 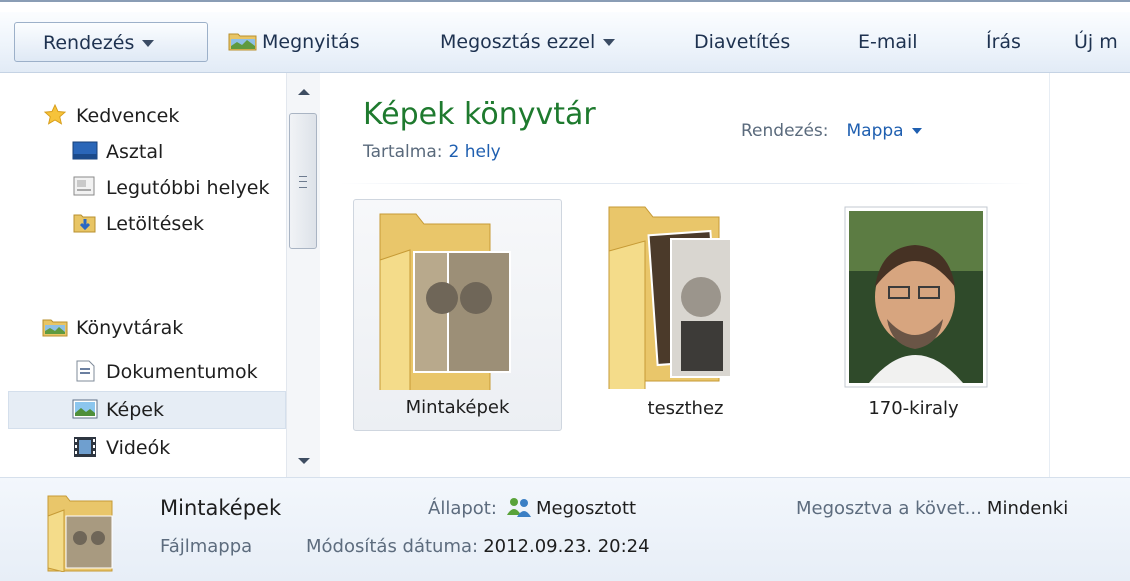 I want to click on nav-item-libraries: Könyvtárak, so click(x=112, y=328).